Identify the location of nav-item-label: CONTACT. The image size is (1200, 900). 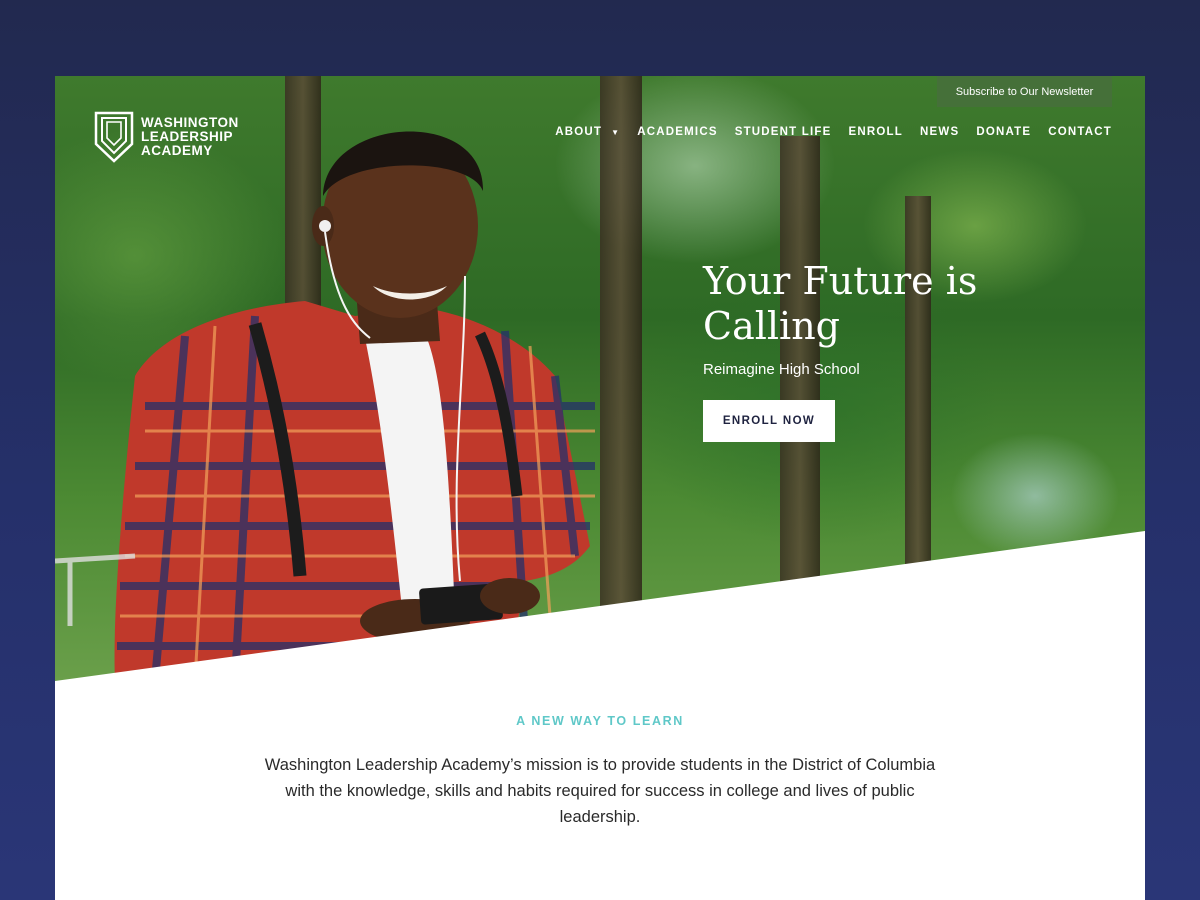
(1080, 132).